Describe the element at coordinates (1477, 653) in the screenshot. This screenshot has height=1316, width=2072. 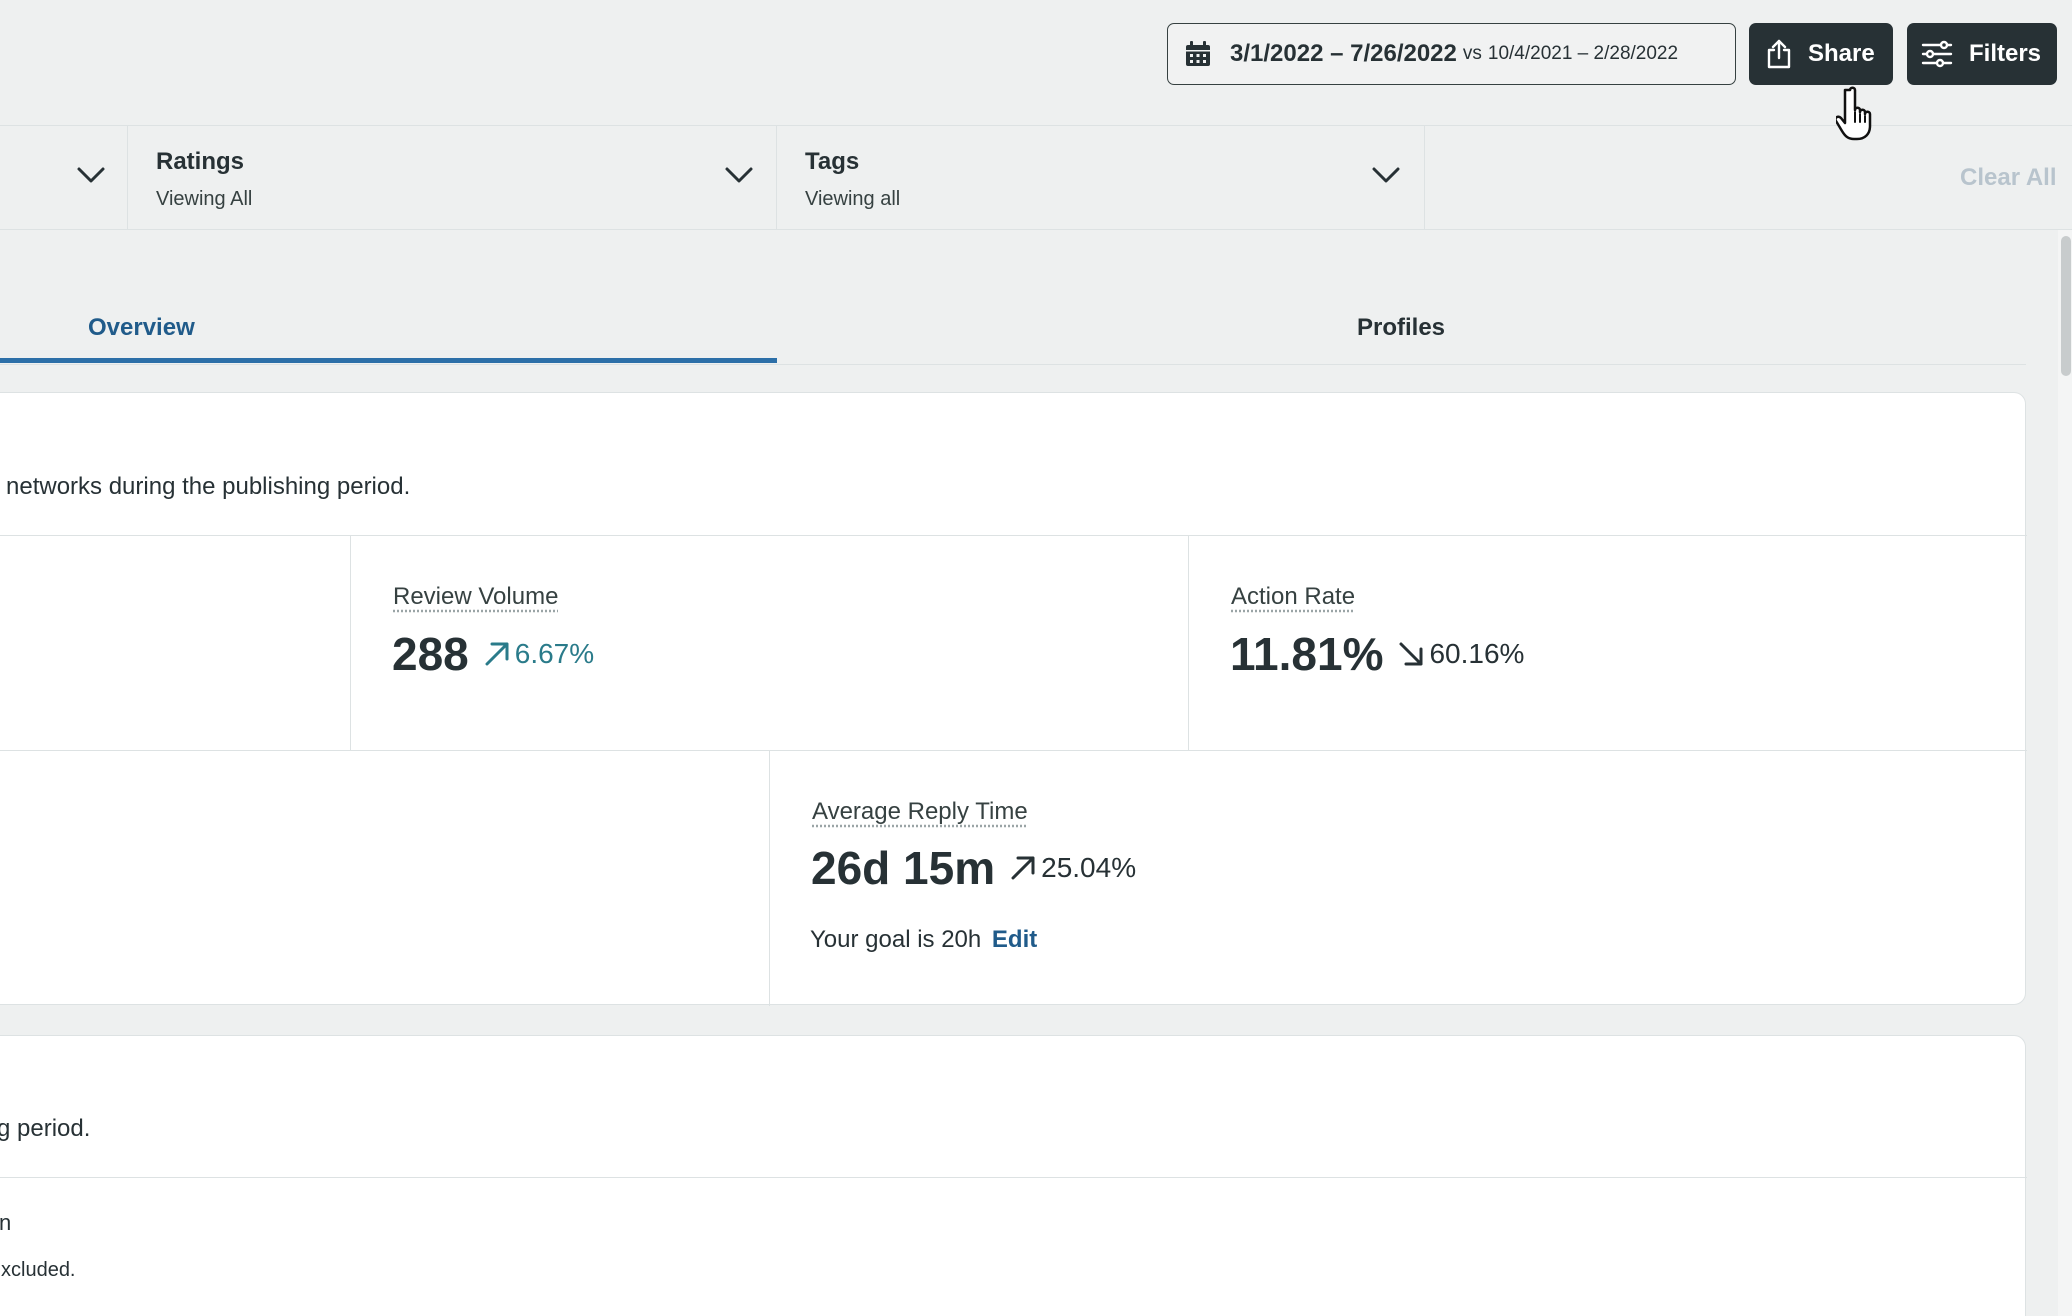
I see `action-rate-change: 60.16%` at that location.